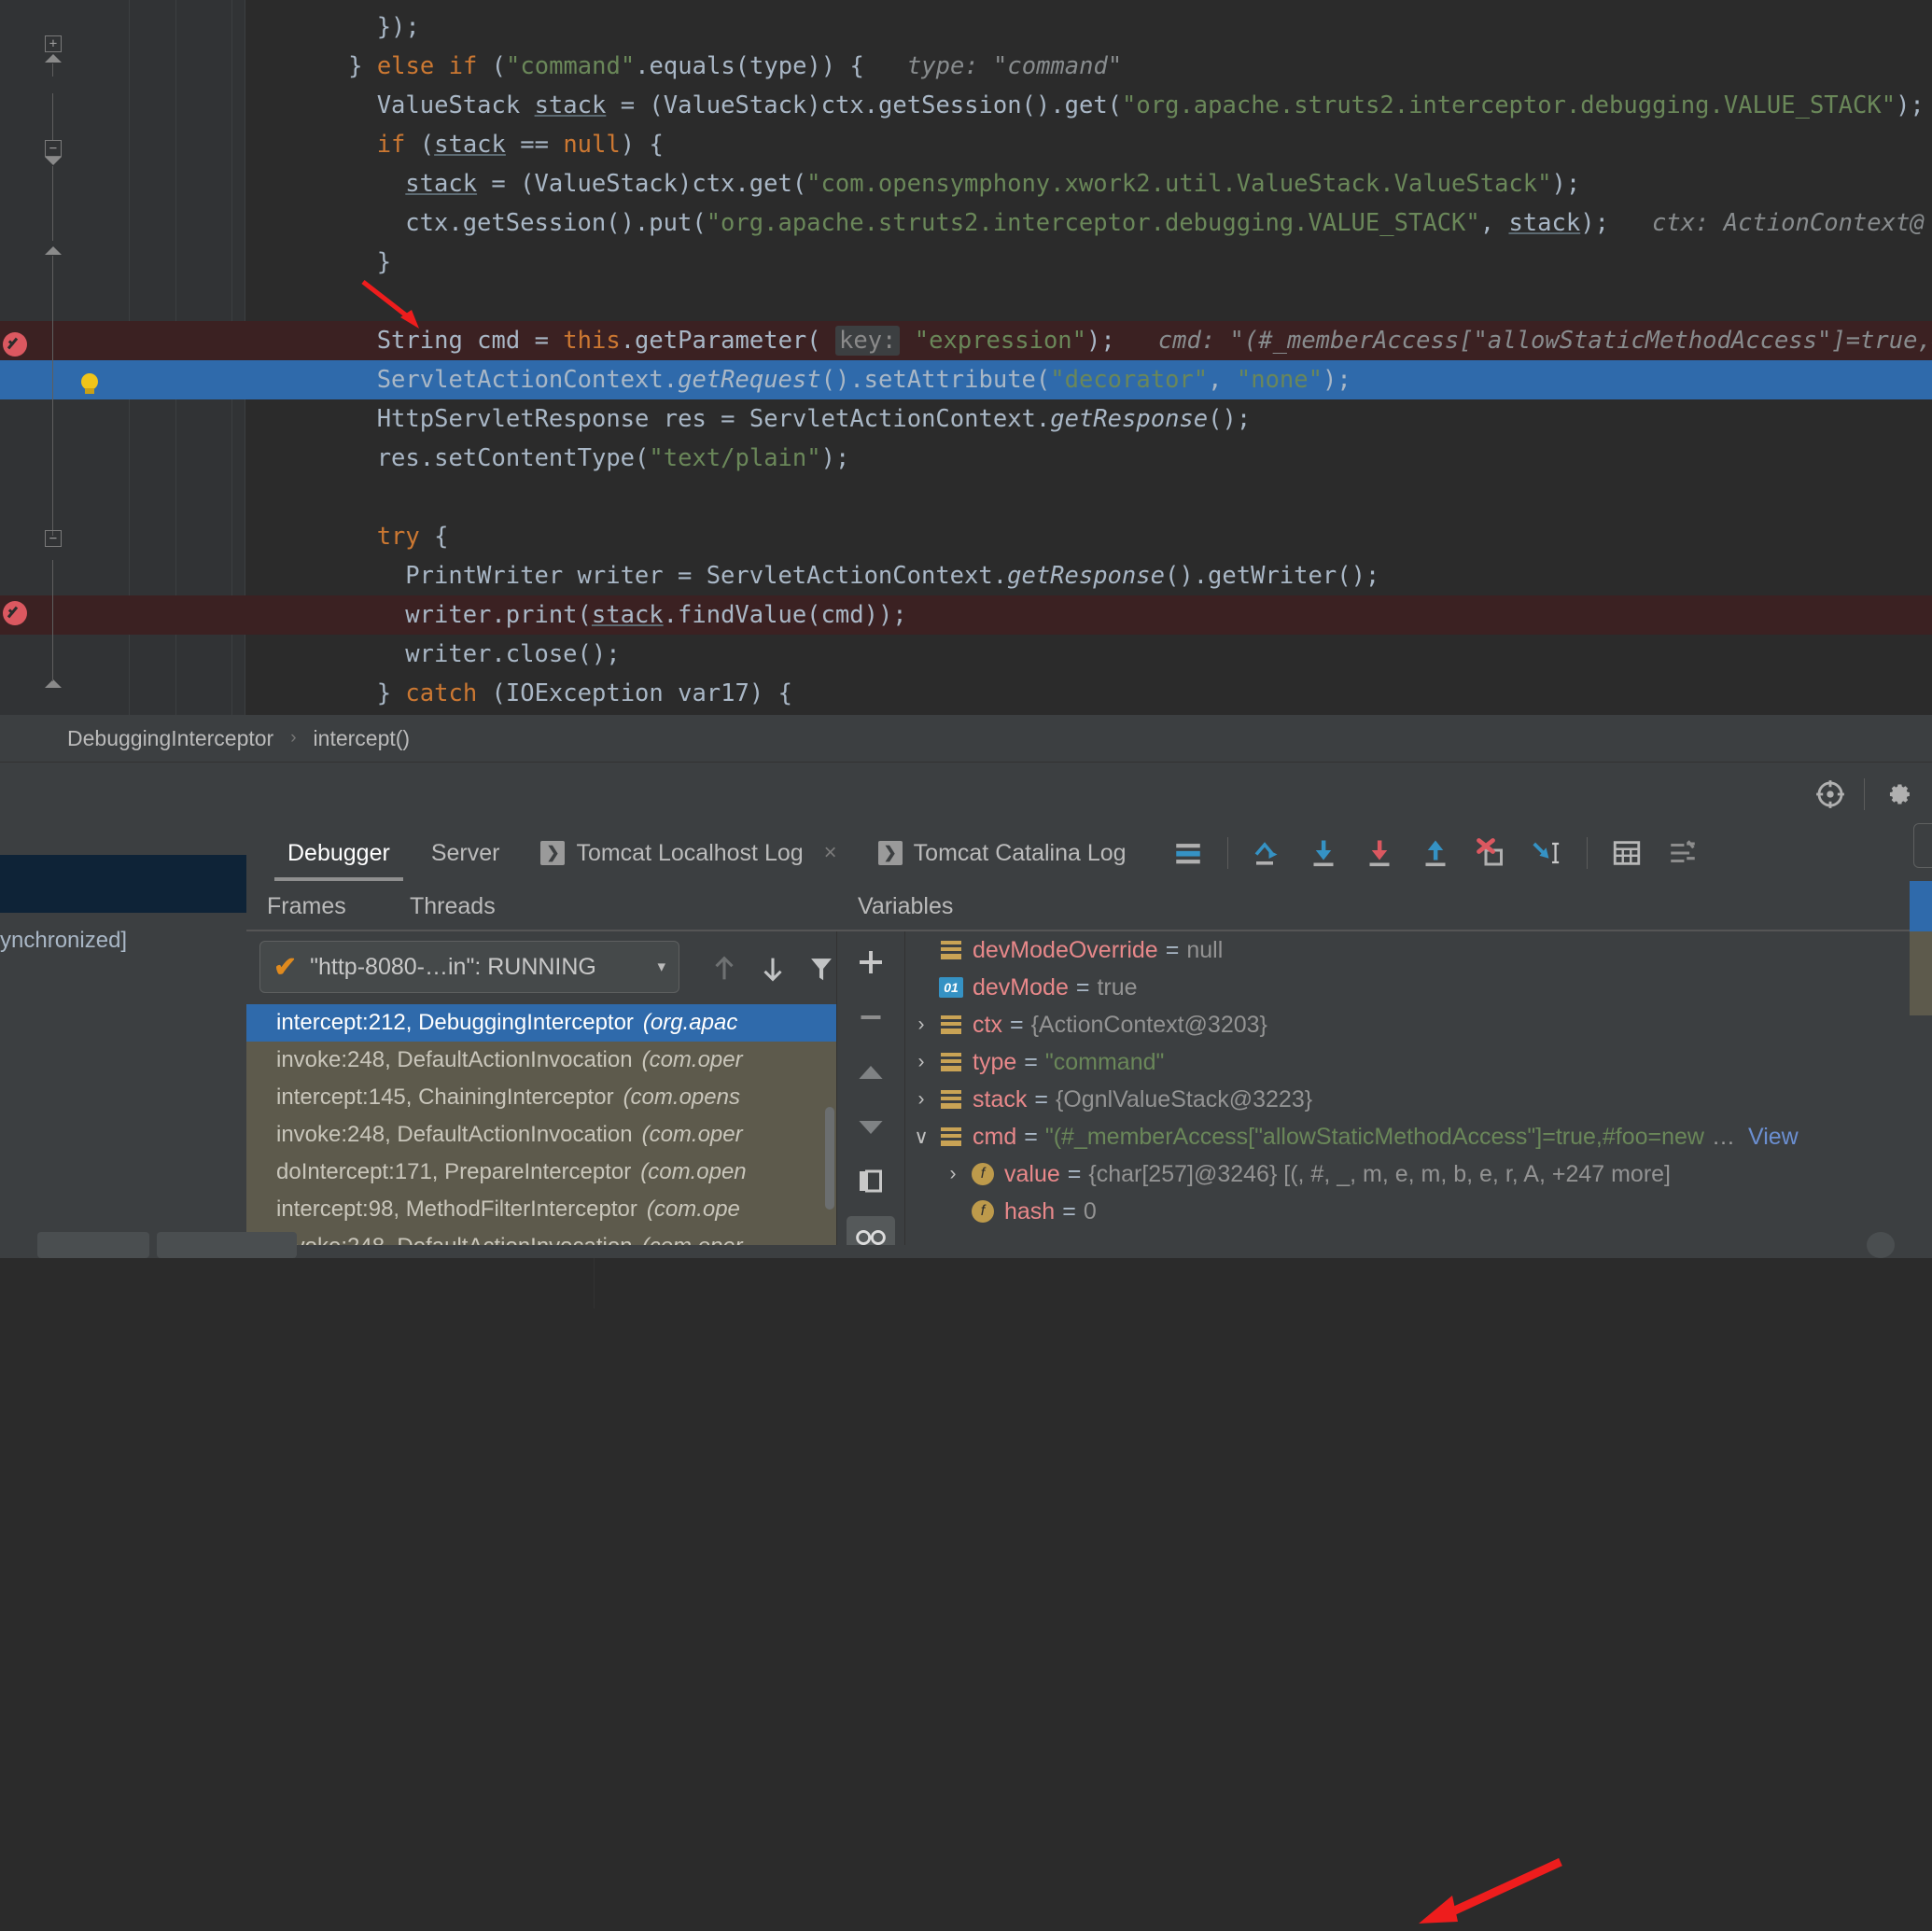 The height and width of the screenshot is (1931, 1932). I want to click on step-into-icon, so click(1323, 853).